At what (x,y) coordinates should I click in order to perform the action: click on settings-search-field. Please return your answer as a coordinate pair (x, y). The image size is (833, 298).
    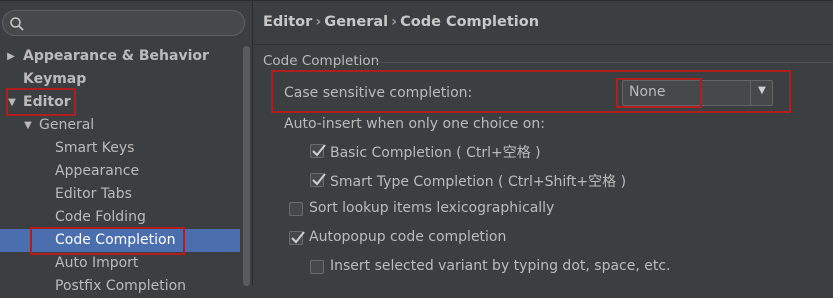
    Looking at the image, I should click on (123, 23).